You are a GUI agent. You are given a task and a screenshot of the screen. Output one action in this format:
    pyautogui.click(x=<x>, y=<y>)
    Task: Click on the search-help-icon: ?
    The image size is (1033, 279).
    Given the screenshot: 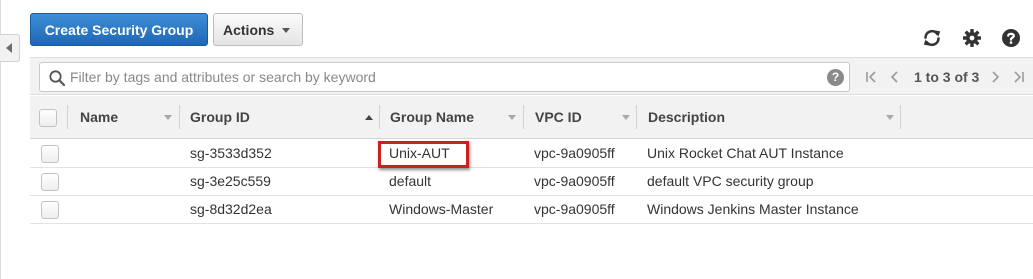 What is the action you would take?
    pyautogui.click(x=835, y=77)
    